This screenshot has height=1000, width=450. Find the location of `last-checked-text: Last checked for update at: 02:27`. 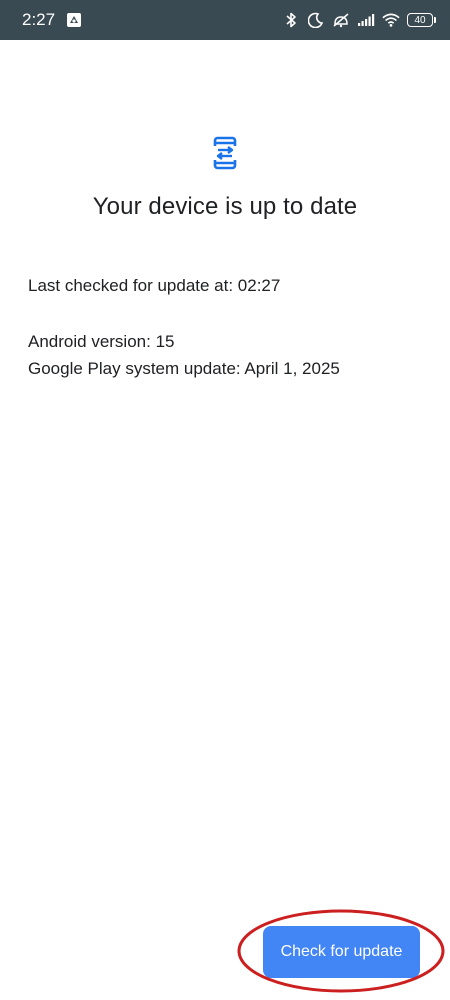

last-checked-text: Last checked for update at: 02:27 is located at coordinates (154, 285).